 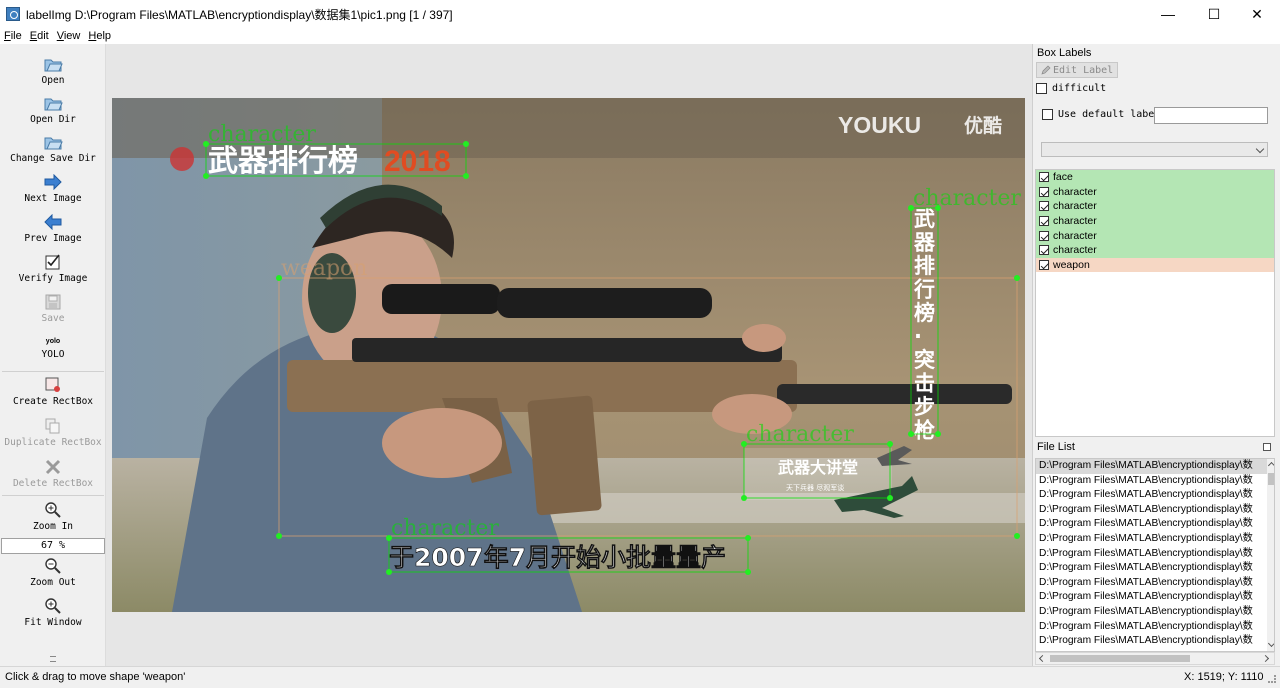 What do you see at coordinates (1077, 70) in the screenshot?
I see `edit-label-button: Edit Label` at bounding box center [1077, 70].